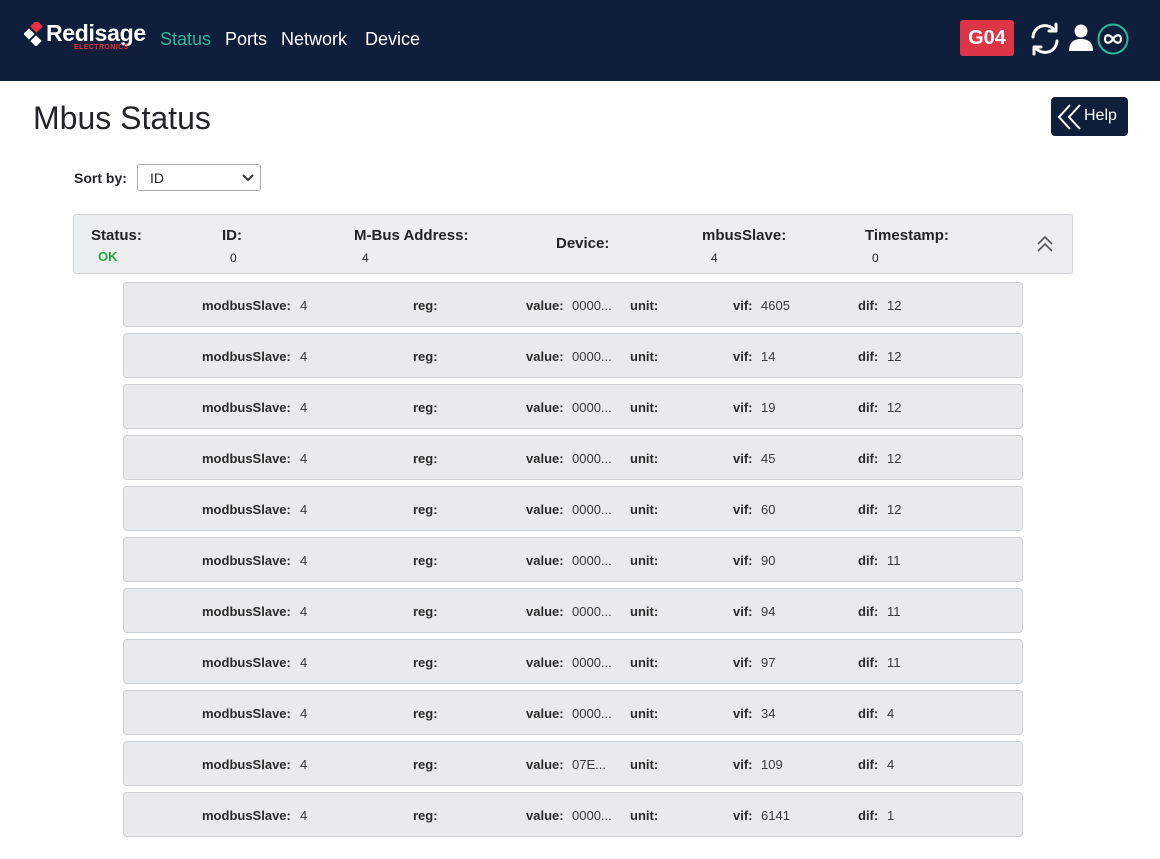 This screenshot has width=1160, height=859. I want to click on id-label: ID:, so click(232, 235).